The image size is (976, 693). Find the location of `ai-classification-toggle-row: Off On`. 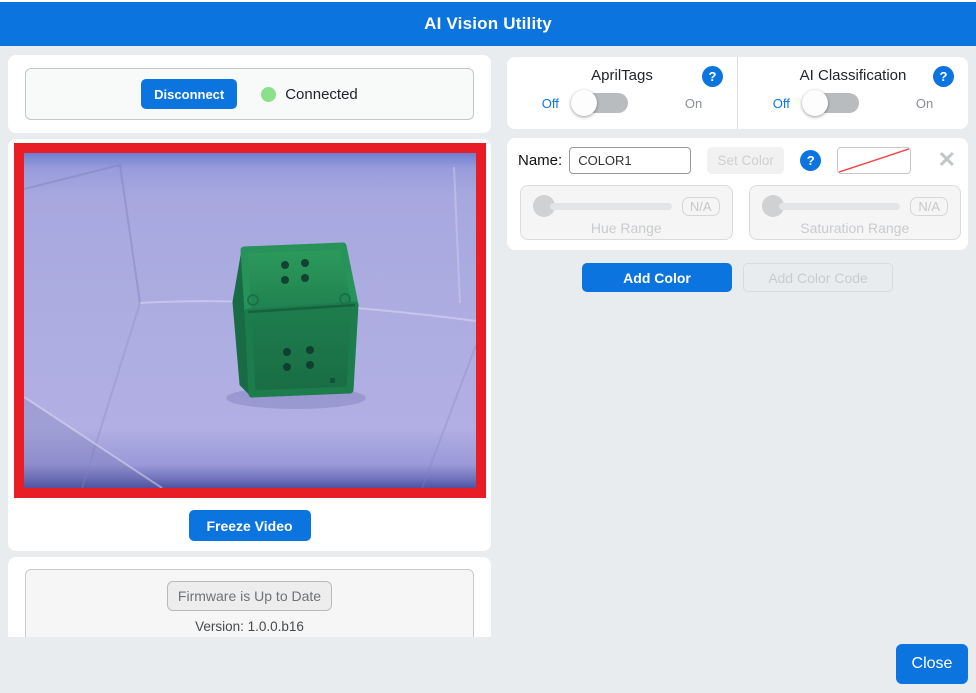

ai-classification-toggle-row: Off On is located at coordinates (853, 103).